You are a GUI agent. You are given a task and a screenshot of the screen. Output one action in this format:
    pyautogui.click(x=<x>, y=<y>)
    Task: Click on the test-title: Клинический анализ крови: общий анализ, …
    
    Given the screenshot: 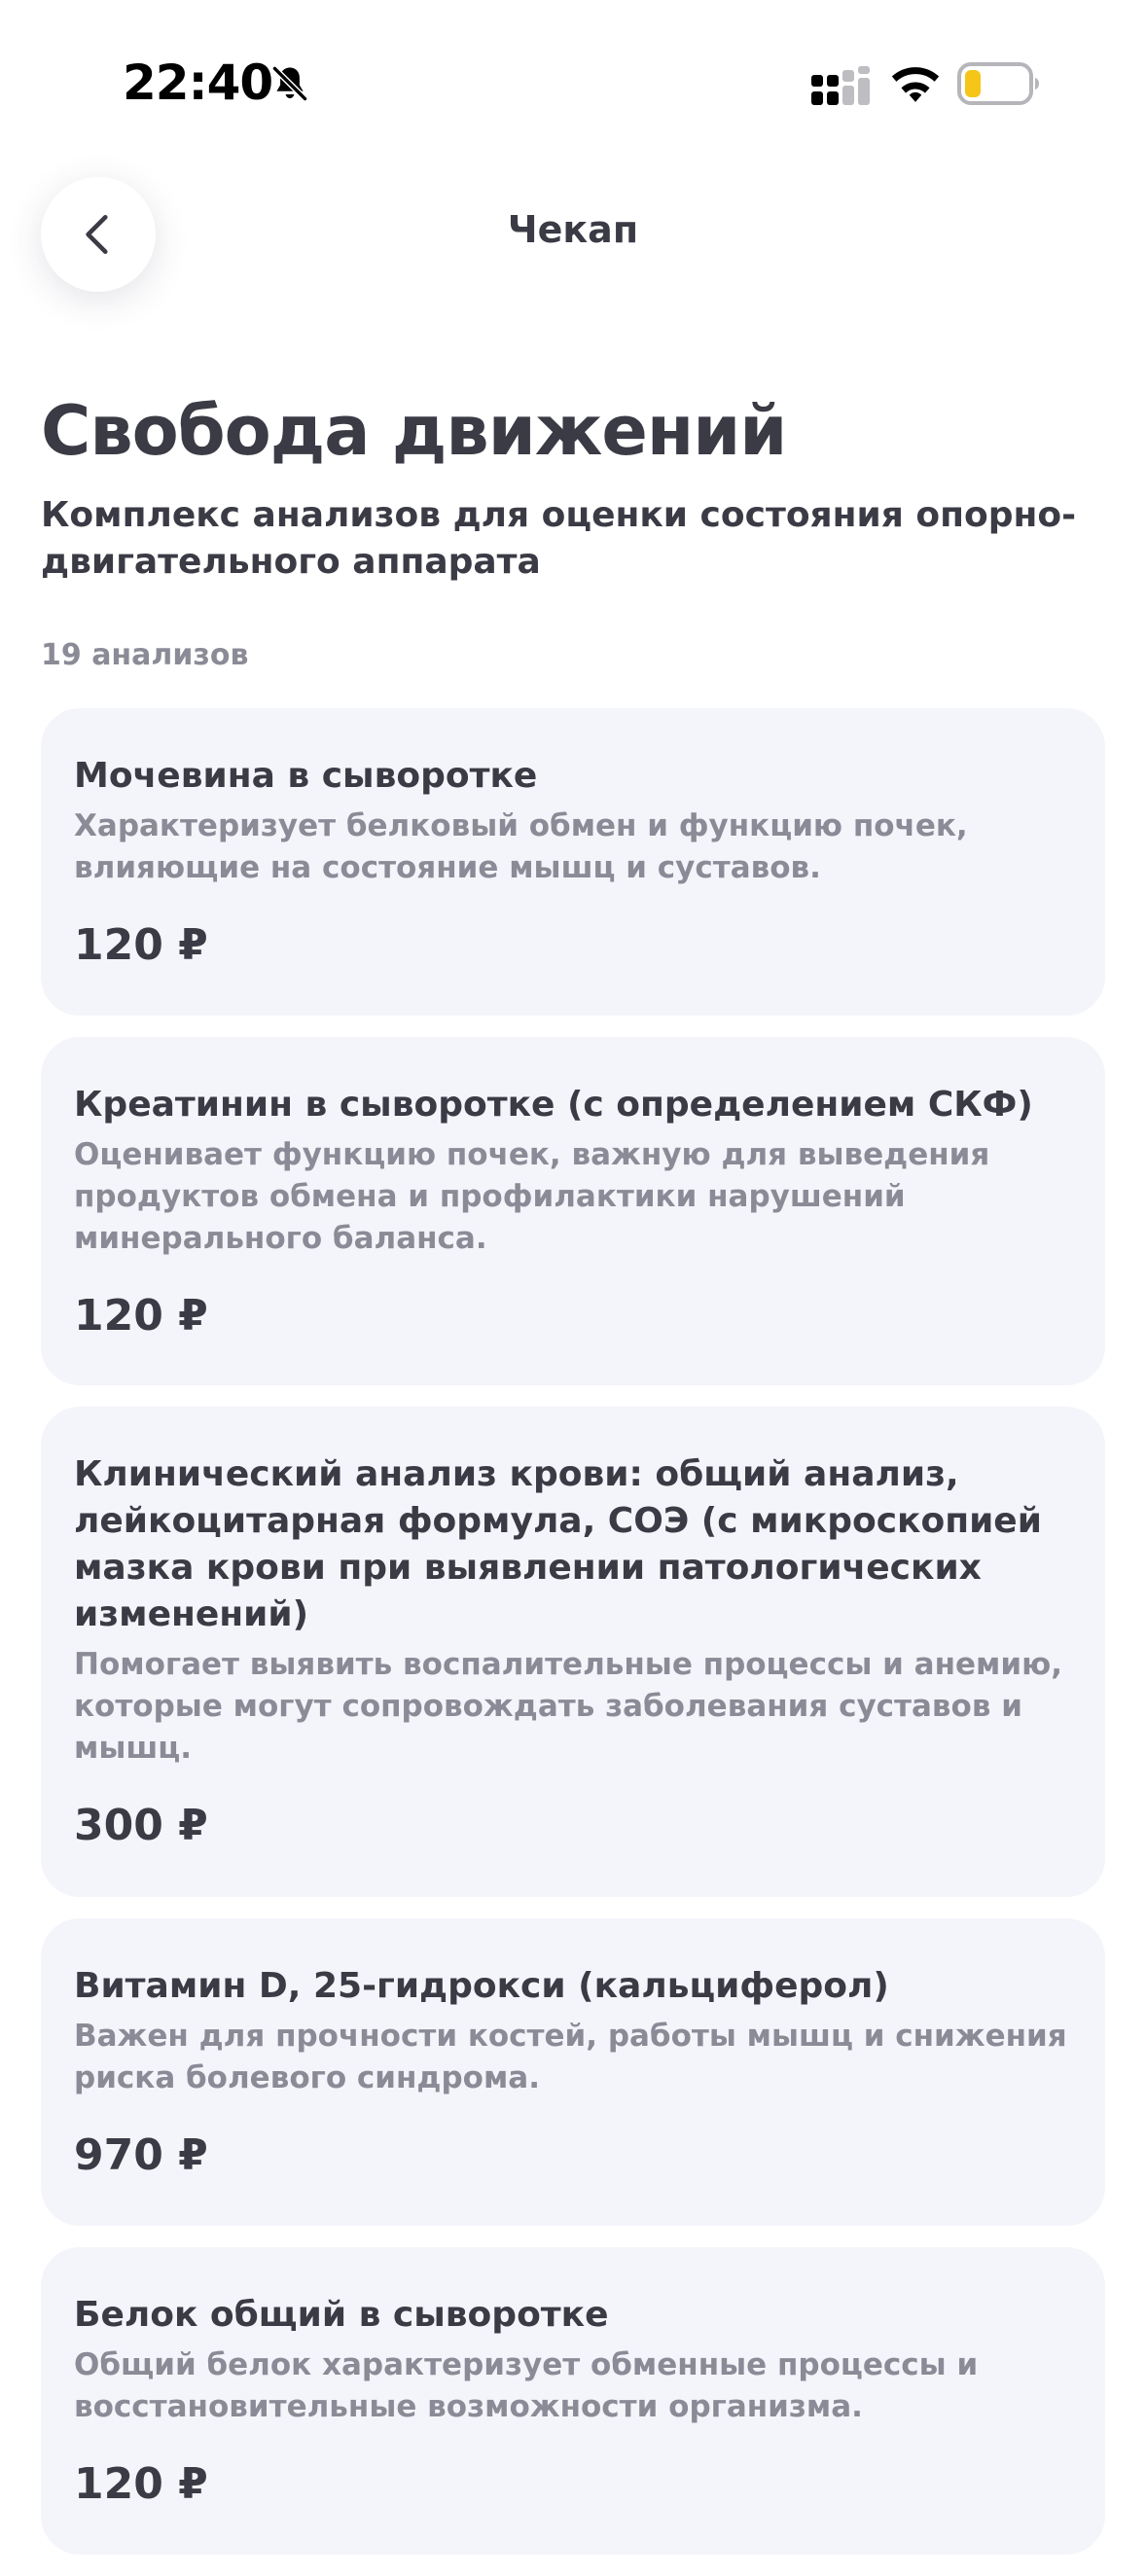 What is the action you would take?
    pyautogui.click(x=558, y=1544)
    